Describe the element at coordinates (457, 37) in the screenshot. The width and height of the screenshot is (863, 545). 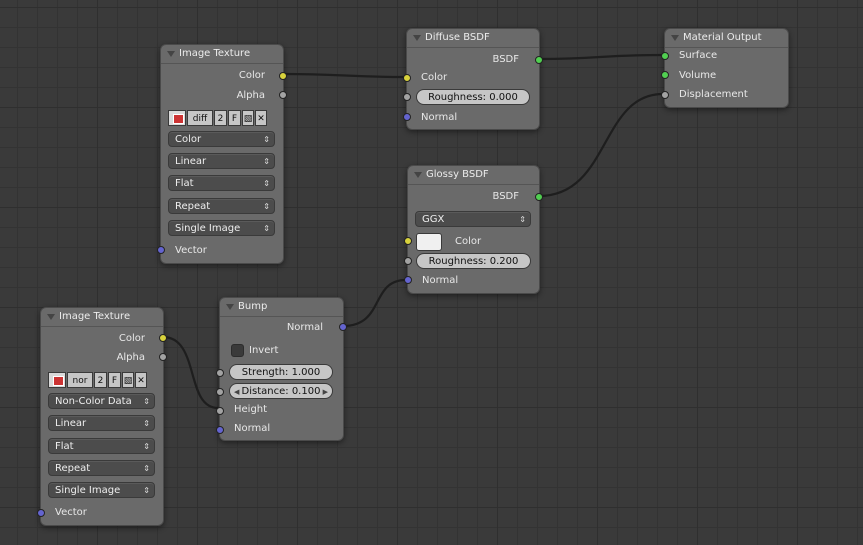
I see `node-title: Diffuse BSDF` at that location.